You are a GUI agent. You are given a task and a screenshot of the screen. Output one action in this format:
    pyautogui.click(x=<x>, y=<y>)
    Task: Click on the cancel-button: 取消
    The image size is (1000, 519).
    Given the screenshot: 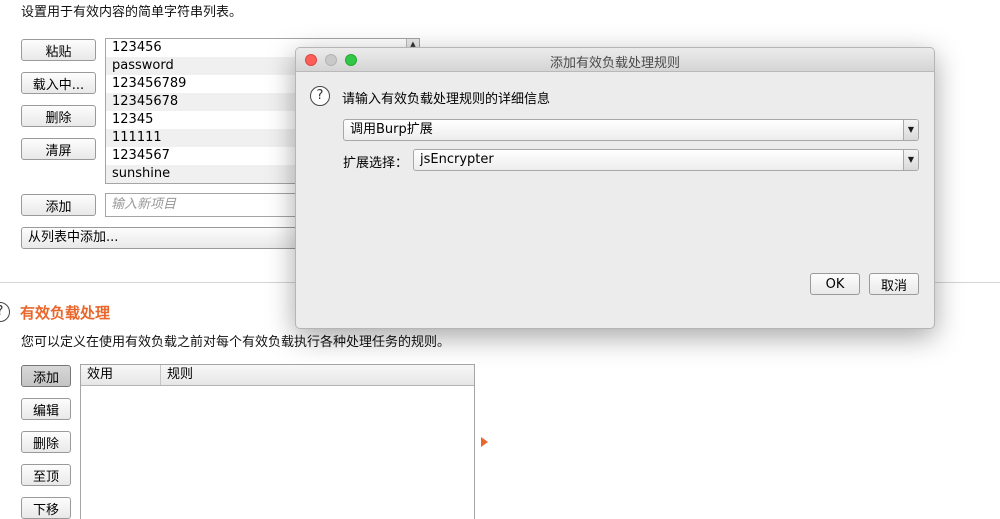 What is the action you would take?
    pyautogui.click(x=894, y=284)
    